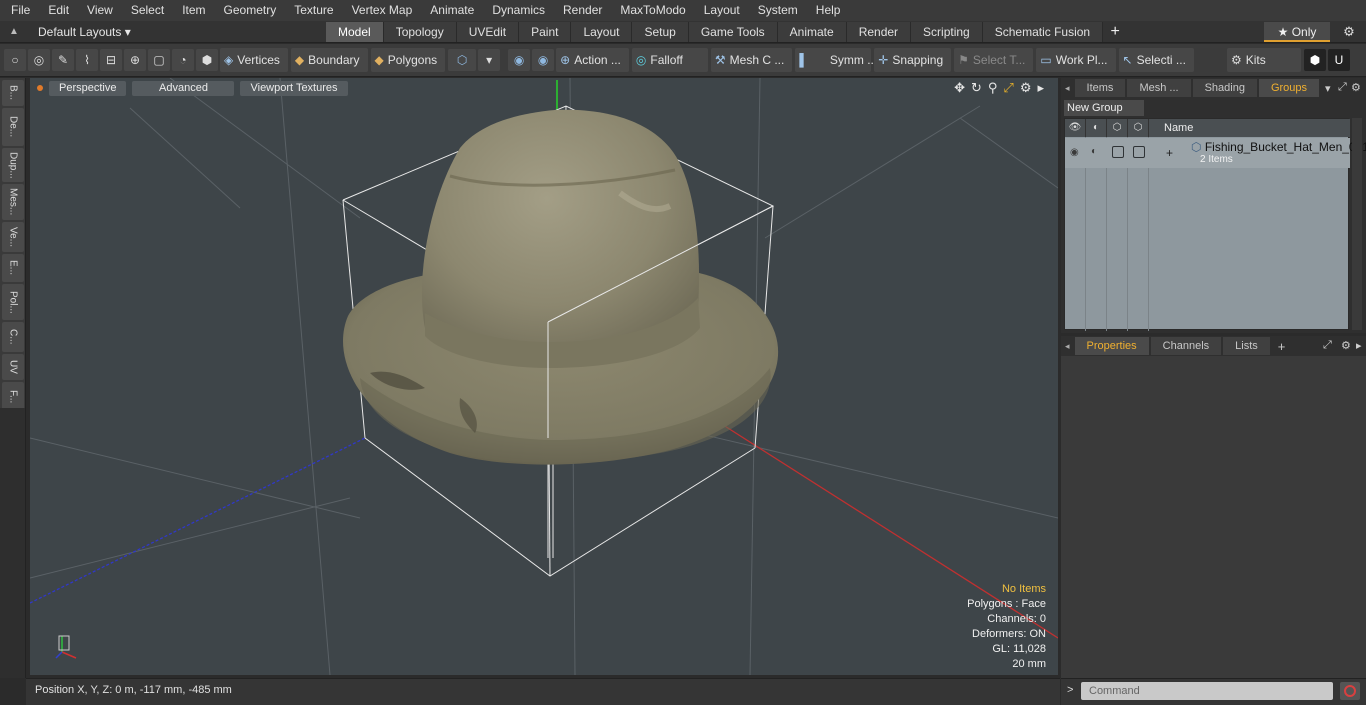 The image size is (1366, 705). What do you see at coordinates (1117, 128) in the screenshot?
I see `lock-column-icon: ⬡` at bounding box center [1117, 128].